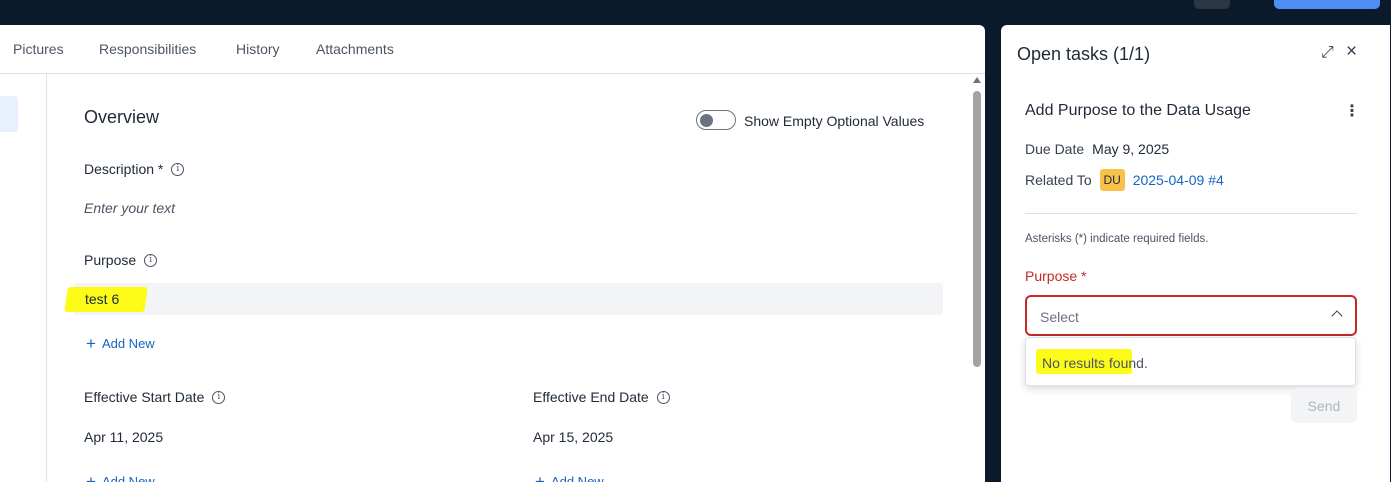 The height and width of the screenshot is (482, 1391). What do you see at coordinates (1191, 315) in the screenshot?
I see `purpose-select: Select` at bounding box center [1191, 315].